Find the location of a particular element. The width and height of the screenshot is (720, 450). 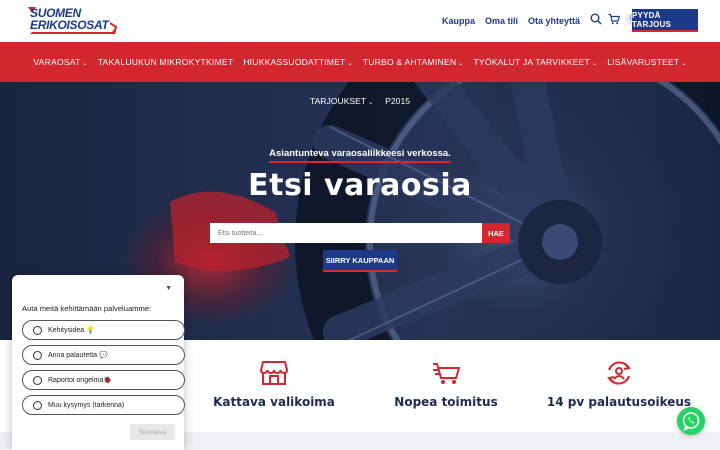

feature-return-policy: 14 pv palautusoikeus is located at coordinates (619, 384).